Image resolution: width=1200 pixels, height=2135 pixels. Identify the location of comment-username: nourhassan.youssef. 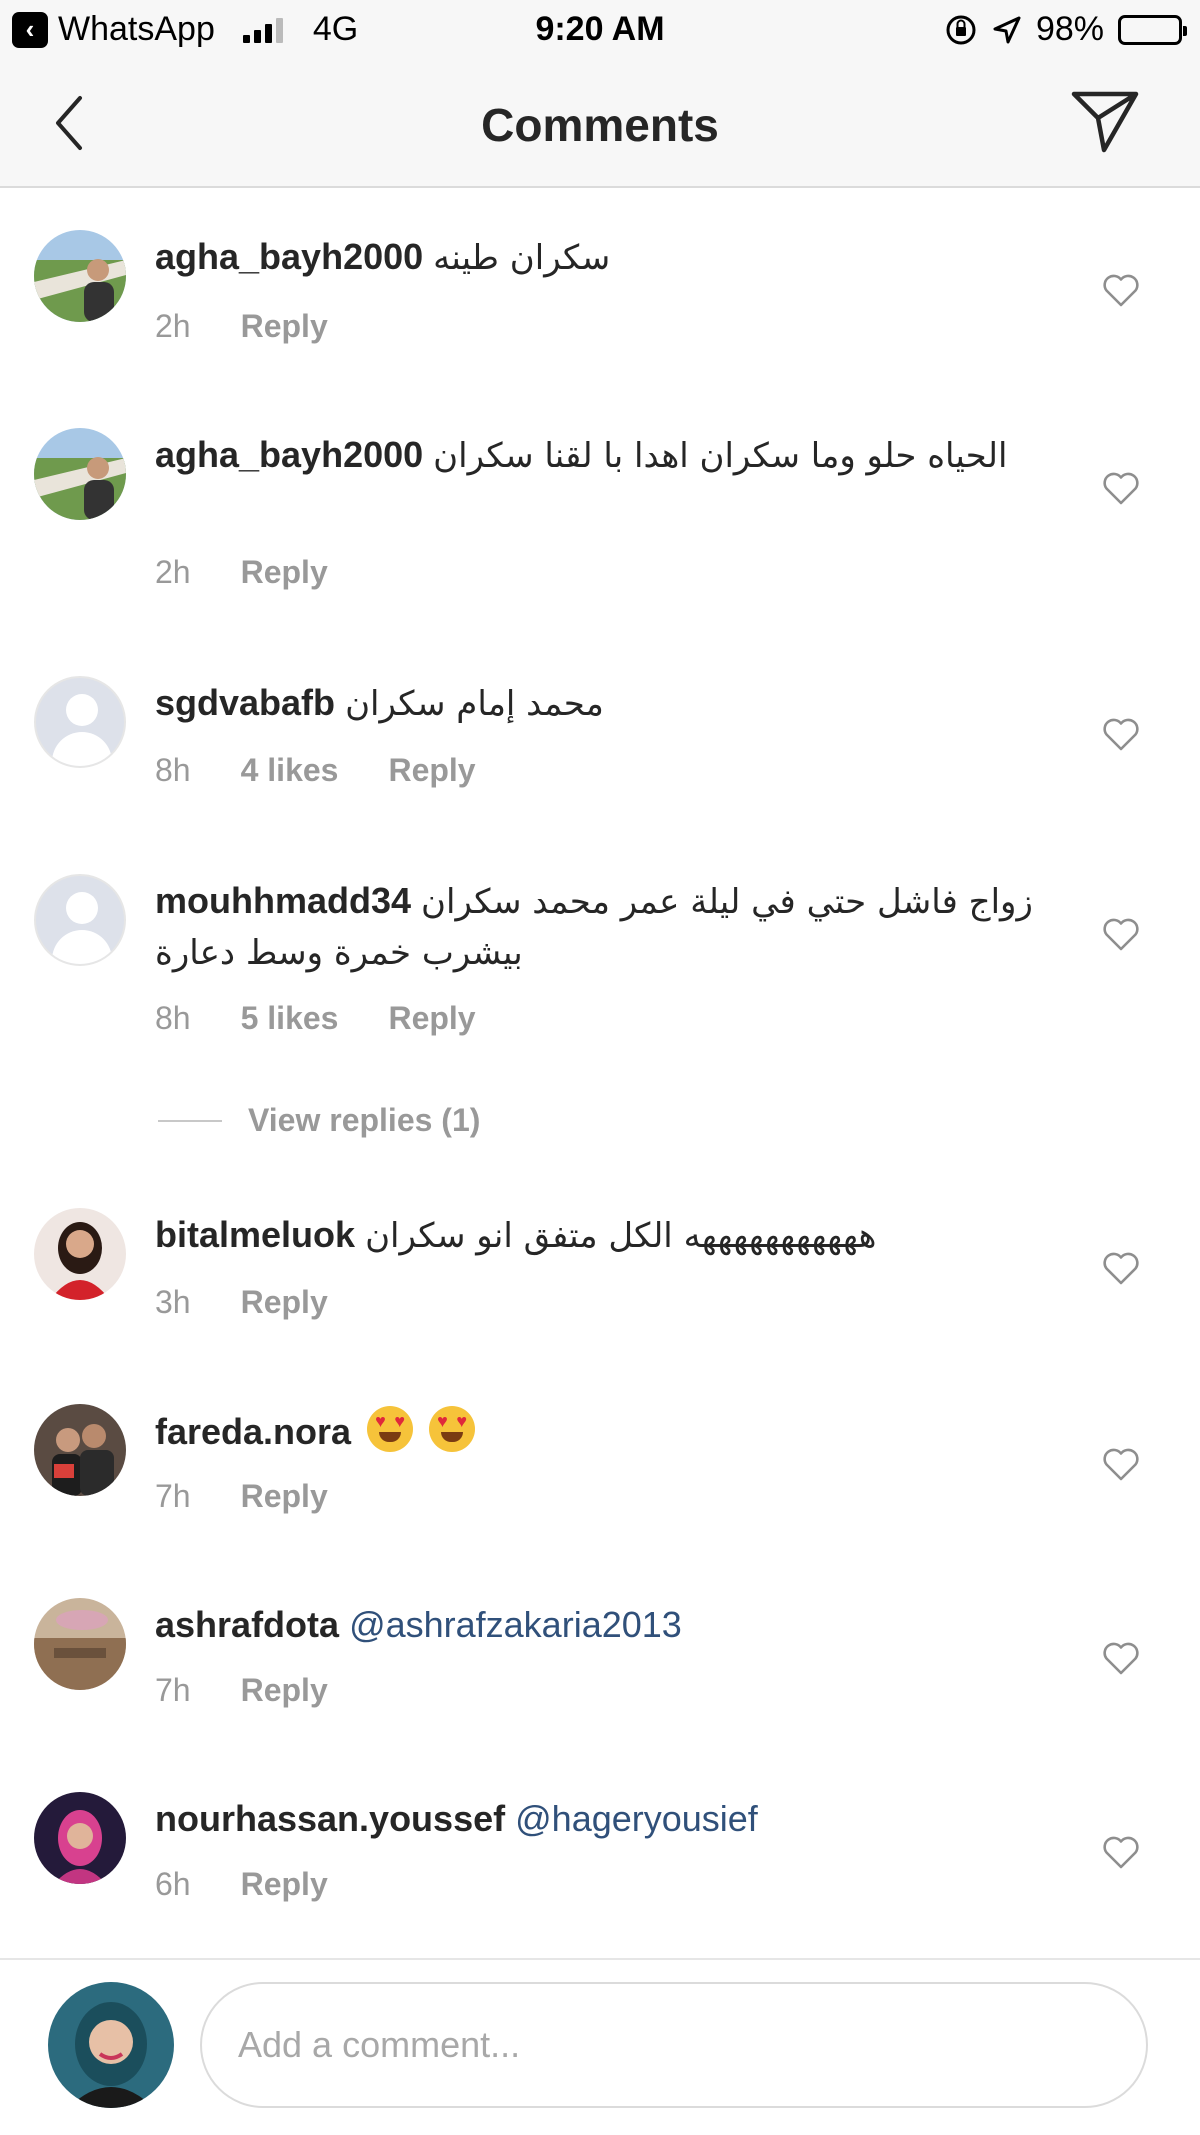
(330, 1818).